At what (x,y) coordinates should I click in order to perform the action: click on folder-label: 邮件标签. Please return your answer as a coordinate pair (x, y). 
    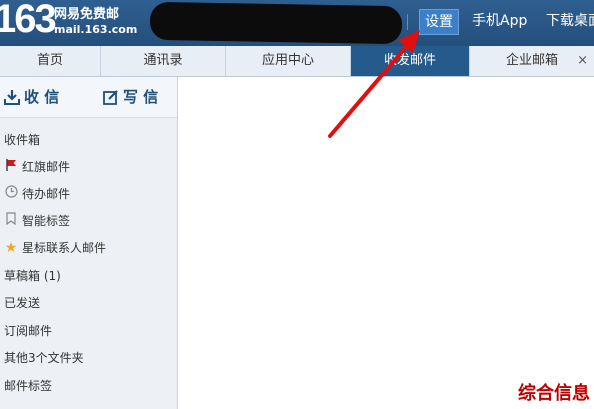
    Looking at the image, I should click on (28, 386).